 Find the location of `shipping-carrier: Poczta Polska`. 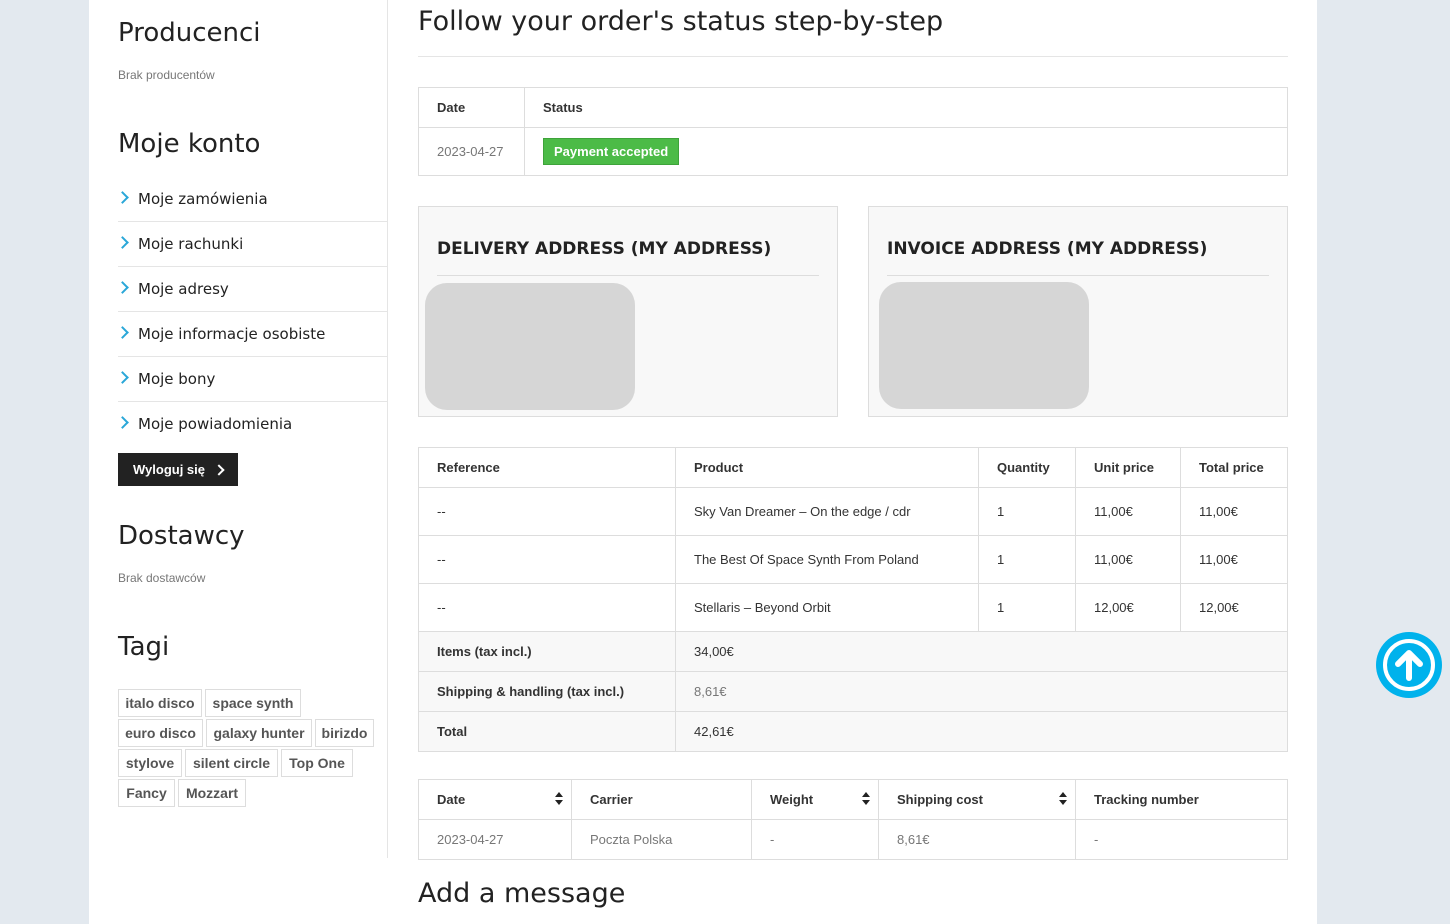

shipping-carrier: Poczta Polska is located at coordinates (661, 839).